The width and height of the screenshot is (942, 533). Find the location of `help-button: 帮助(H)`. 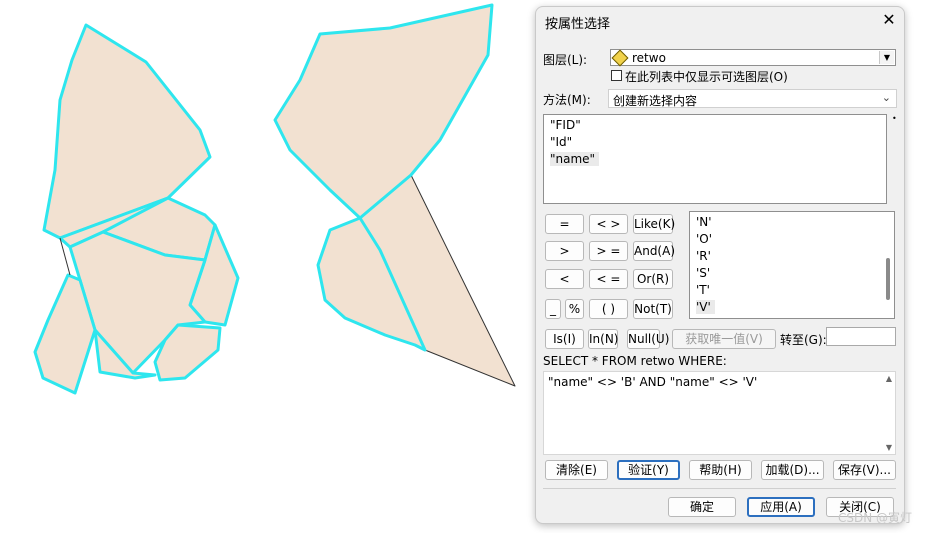

help-button: 帮助(H) is located at coordinates (720, 470).